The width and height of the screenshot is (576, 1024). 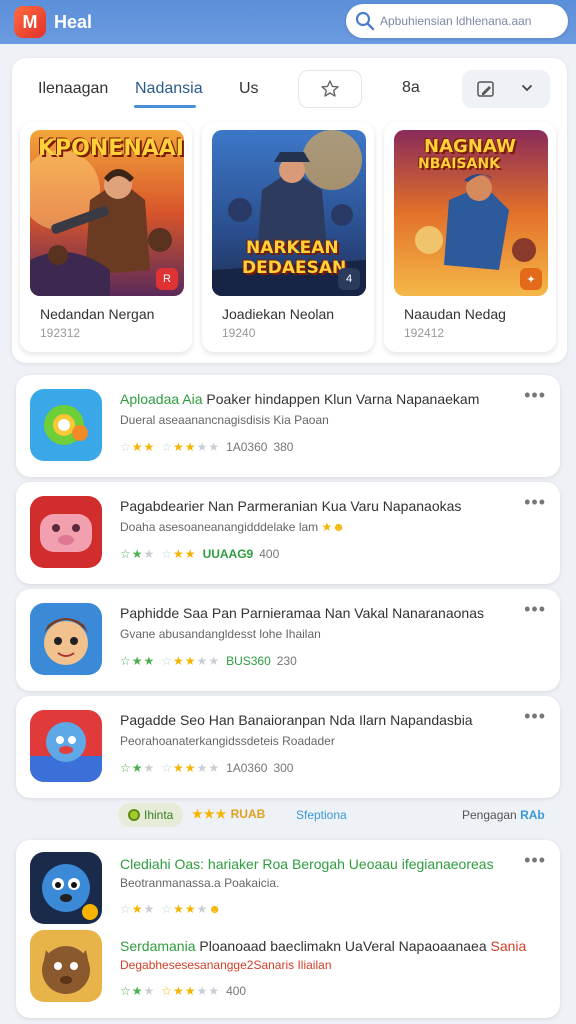 What do you see at coordinates (158, 946) in the screenshot?
I see `app-title-highlight: Serdamania` at bounding box center [158, 946].